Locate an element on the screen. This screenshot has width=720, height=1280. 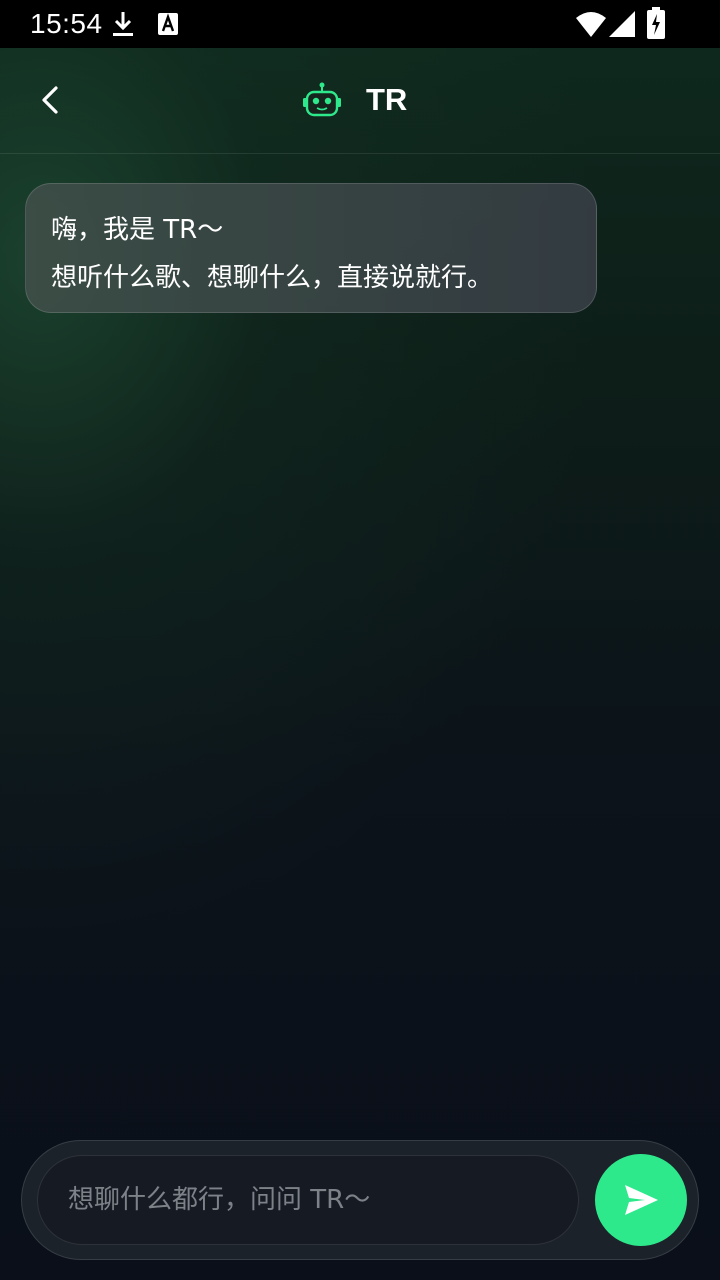
status-bar: 15:54 is located at coordinates (360, 24).